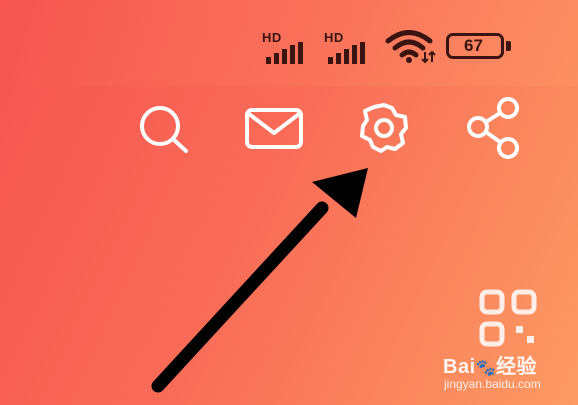 Image resolution: width=578 pixels, height=405 pixels. Describe the element at coordinates (459, 367) in the screenshot. I see `watermark-logo-text: Bai` at that location.